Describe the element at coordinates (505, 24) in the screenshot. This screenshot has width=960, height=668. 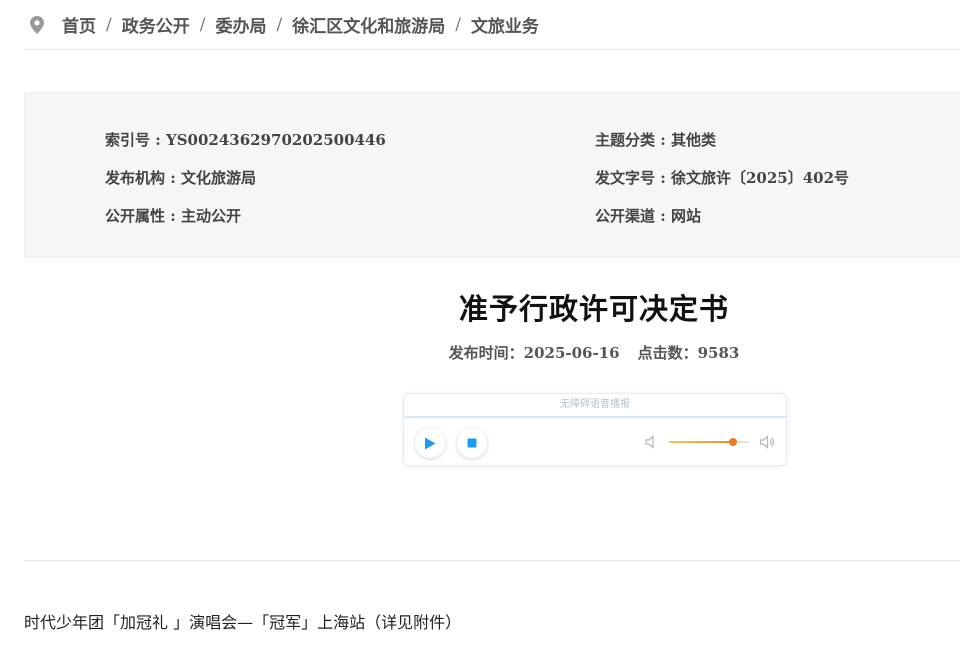
I see `breadcrumb-culture-tourism-business: 文旅业务` at that location.